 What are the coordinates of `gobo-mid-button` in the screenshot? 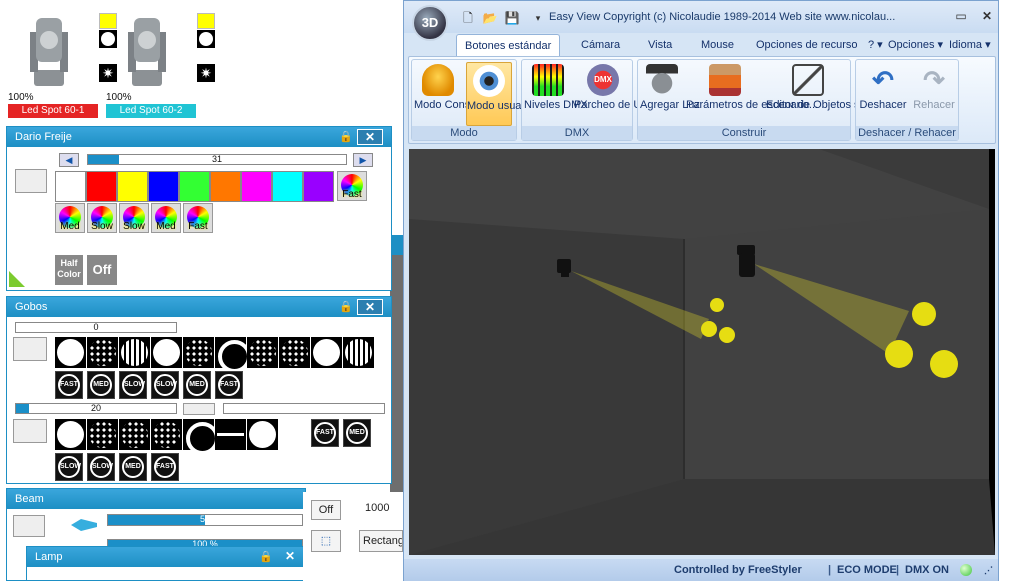 It's located at (199, 409).